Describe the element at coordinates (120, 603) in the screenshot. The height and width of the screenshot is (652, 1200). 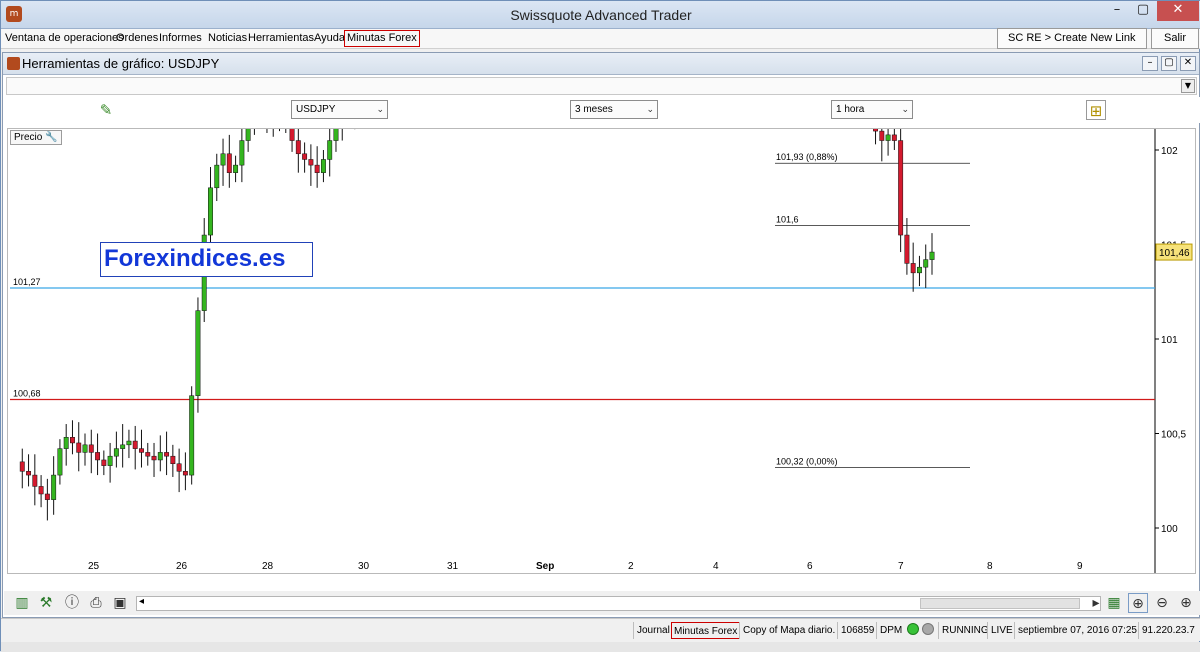
I see `save-icon: ▣` at that location.